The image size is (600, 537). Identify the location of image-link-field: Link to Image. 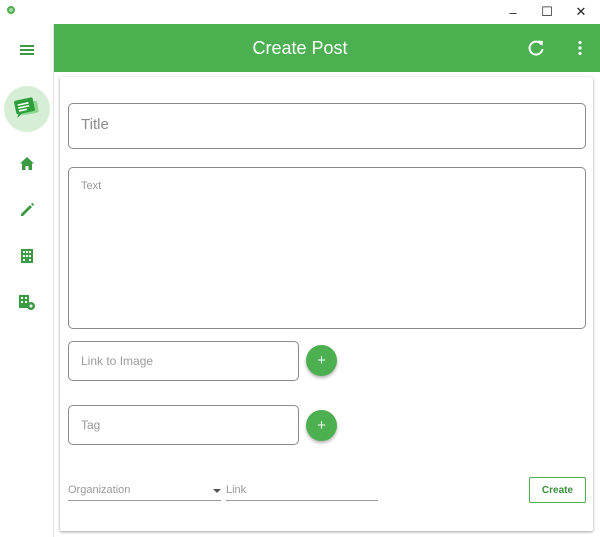
(183, 361).